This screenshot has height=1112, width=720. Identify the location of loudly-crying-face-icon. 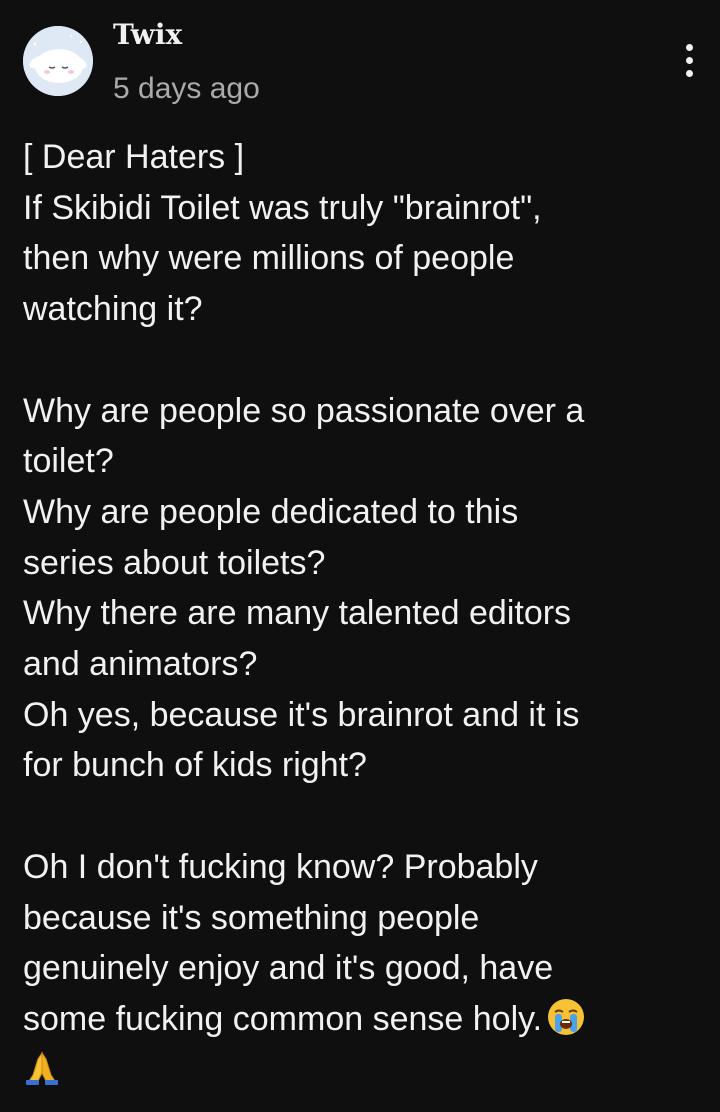
(566, 1017).